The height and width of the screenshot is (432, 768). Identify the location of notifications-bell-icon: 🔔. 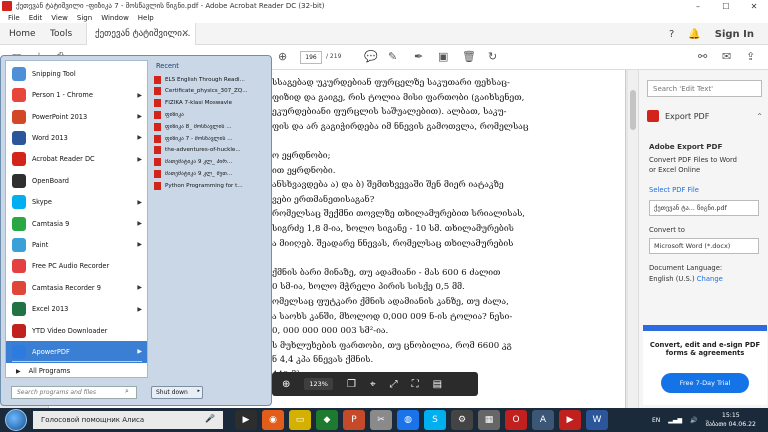
(694, 34).